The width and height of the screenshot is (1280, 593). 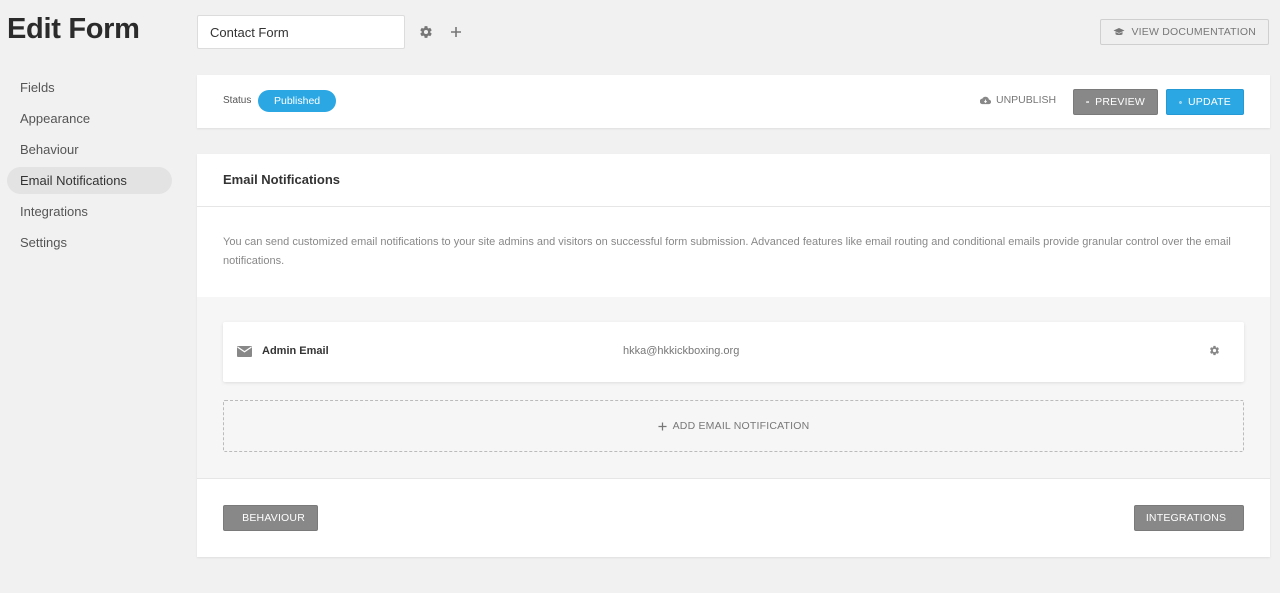 What do you see at coordinates (1026, 100) in the screenshot?
I see `unpublish-label: UNPUBLISH` at bounding box center [1026, 100].